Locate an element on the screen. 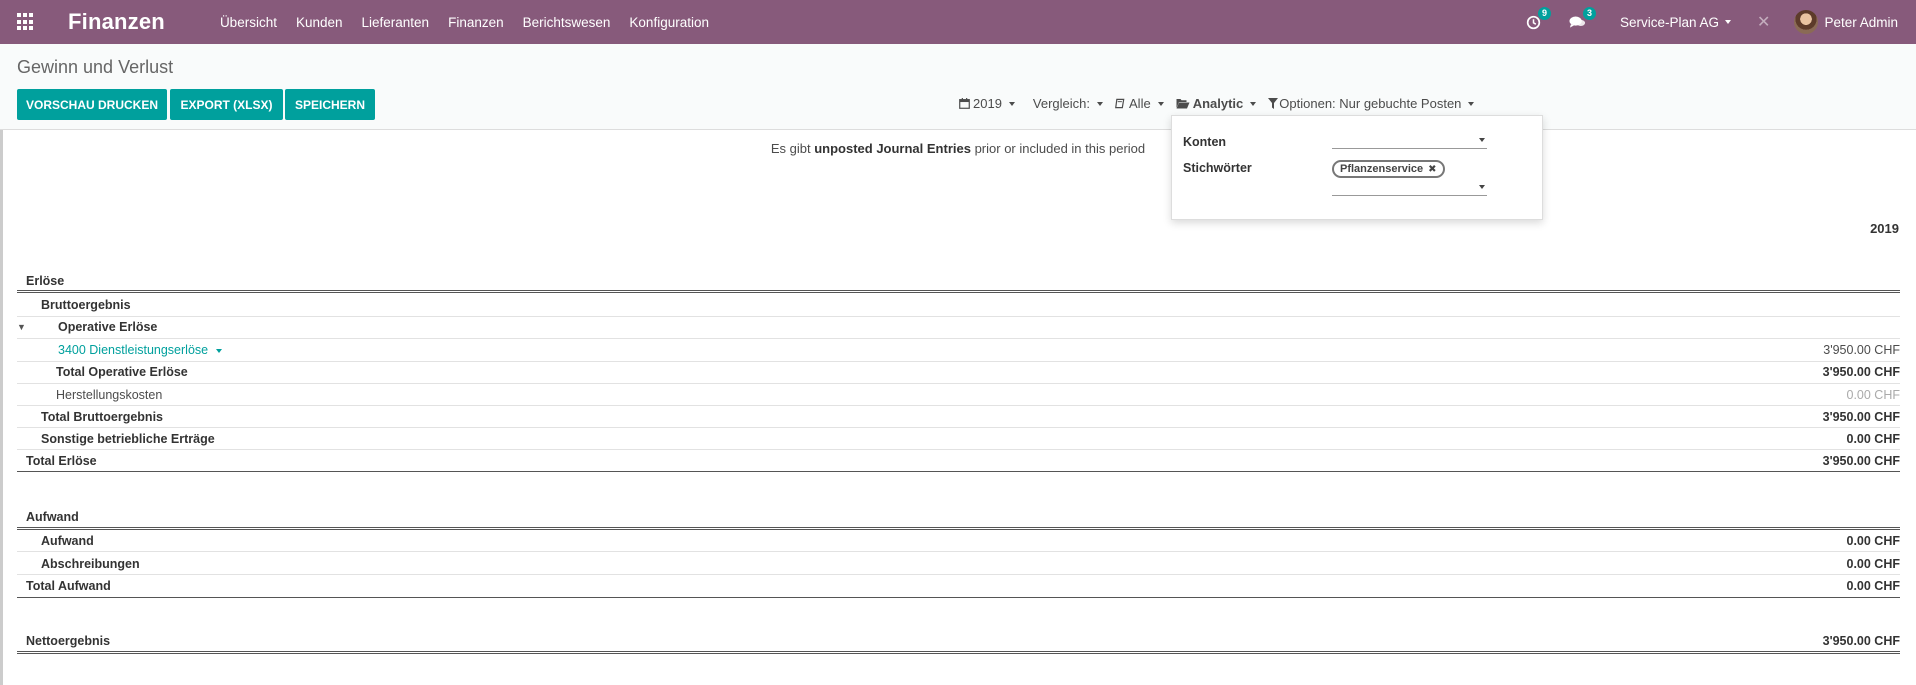 The width and height of the screenshot is (1916, 685). export-xlsx-button: EXPORT (XLSX) is located at coordinates (226, 104).